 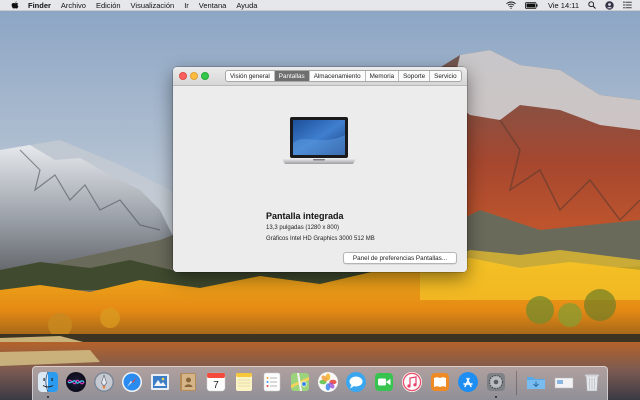 I want to click on tab-servicio: Servicio, so click(x=445, y=76).